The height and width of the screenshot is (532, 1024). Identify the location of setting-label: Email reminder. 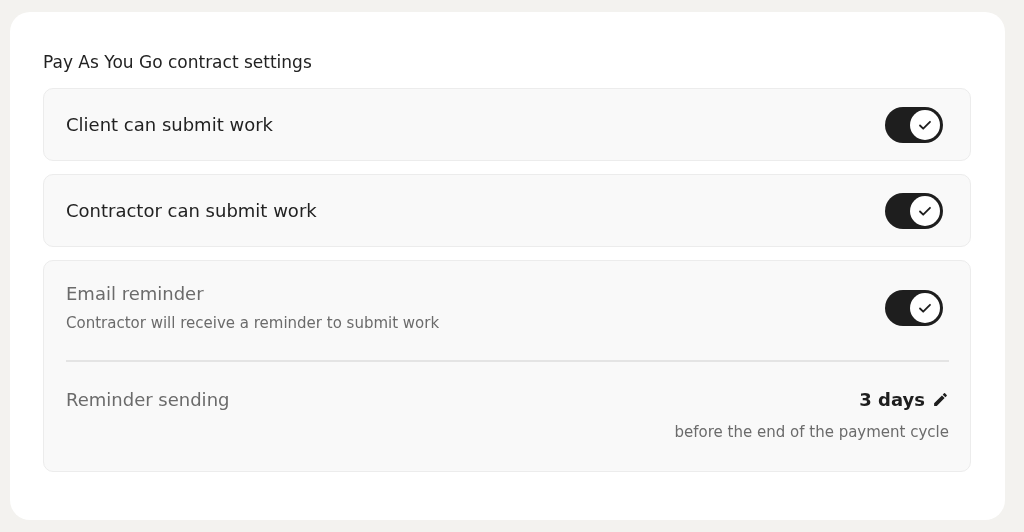
(135, 293).